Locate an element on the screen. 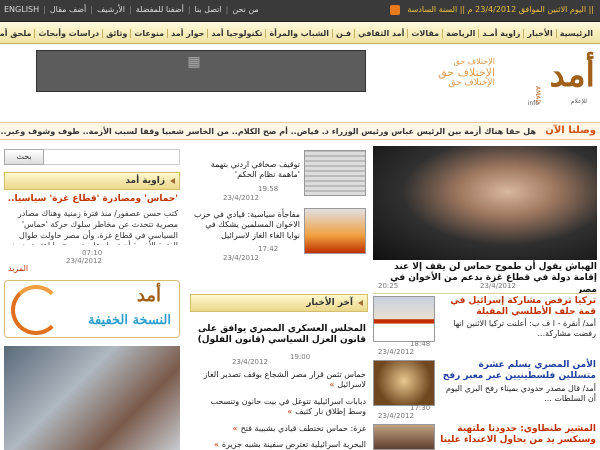 The image size is (600, 450). zawiya-title: 'حماس' ومصادرة 'قطاع غزة' سياسيا.. is located at coordinates (92, 199).